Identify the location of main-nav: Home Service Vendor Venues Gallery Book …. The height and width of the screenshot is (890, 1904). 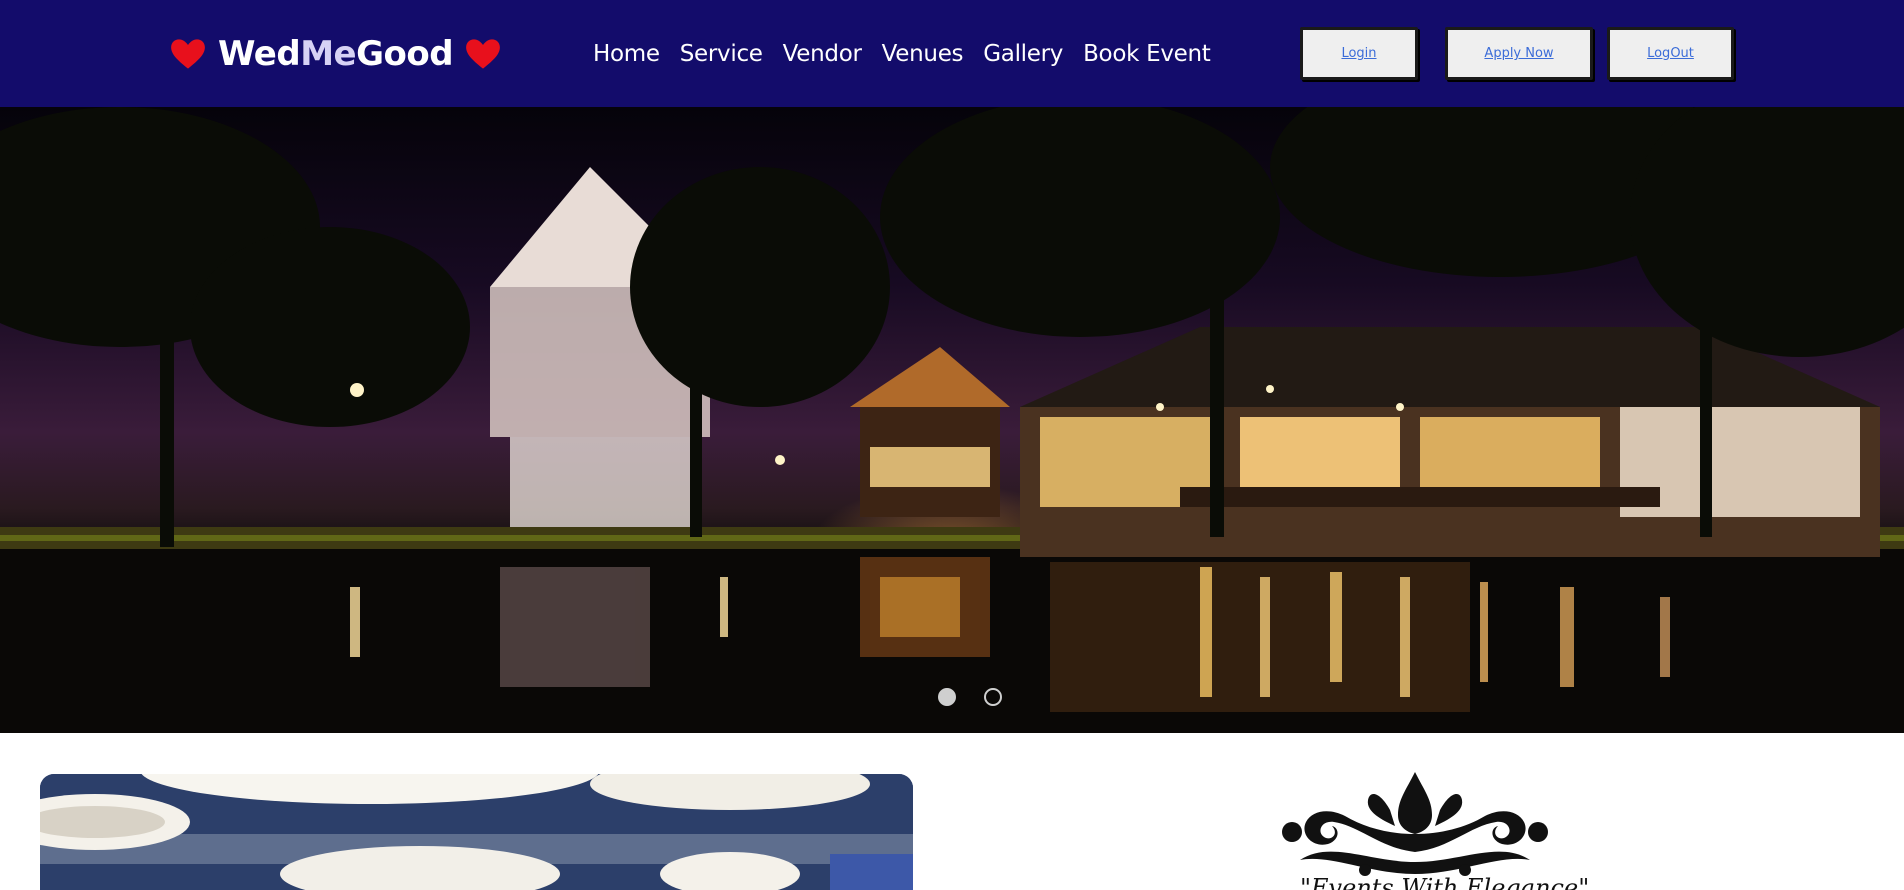
(902, 54).